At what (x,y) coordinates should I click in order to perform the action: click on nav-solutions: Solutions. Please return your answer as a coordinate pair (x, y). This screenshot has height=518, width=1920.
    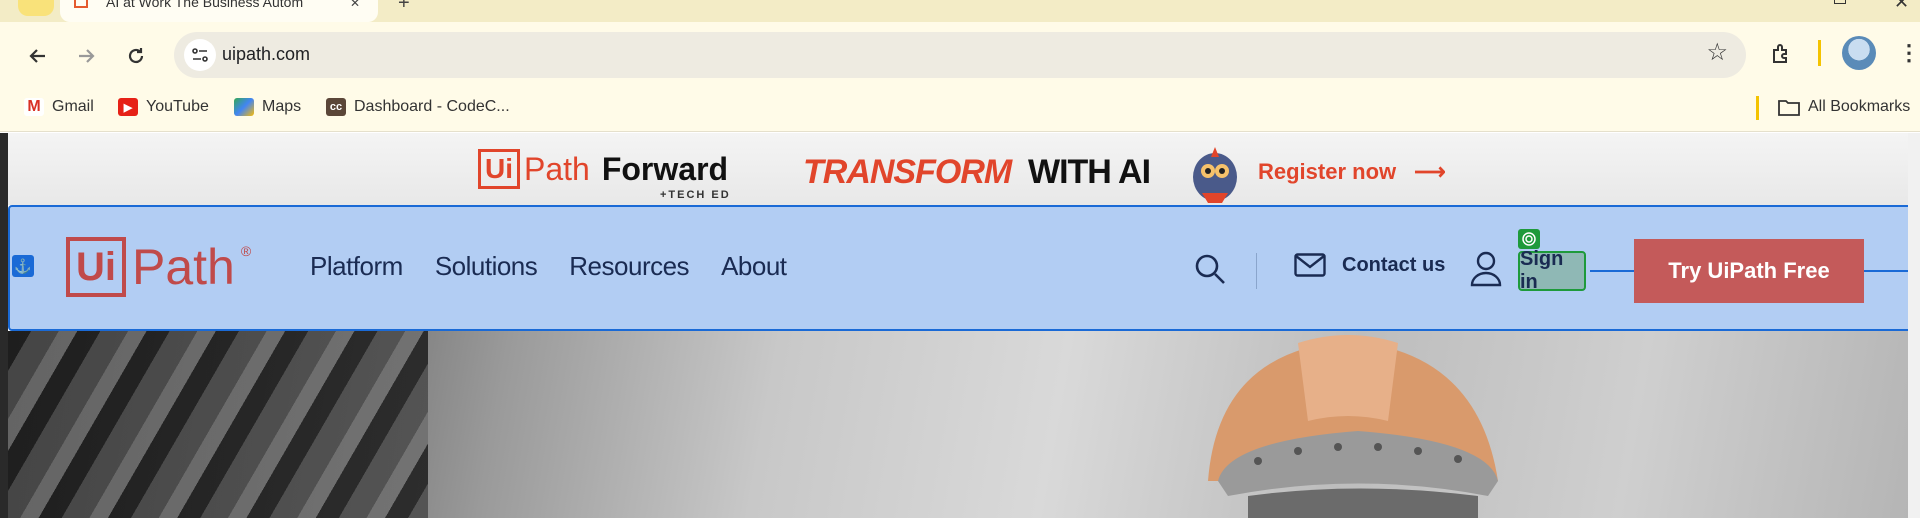
    Looking at the image, I should click on (486, 266).